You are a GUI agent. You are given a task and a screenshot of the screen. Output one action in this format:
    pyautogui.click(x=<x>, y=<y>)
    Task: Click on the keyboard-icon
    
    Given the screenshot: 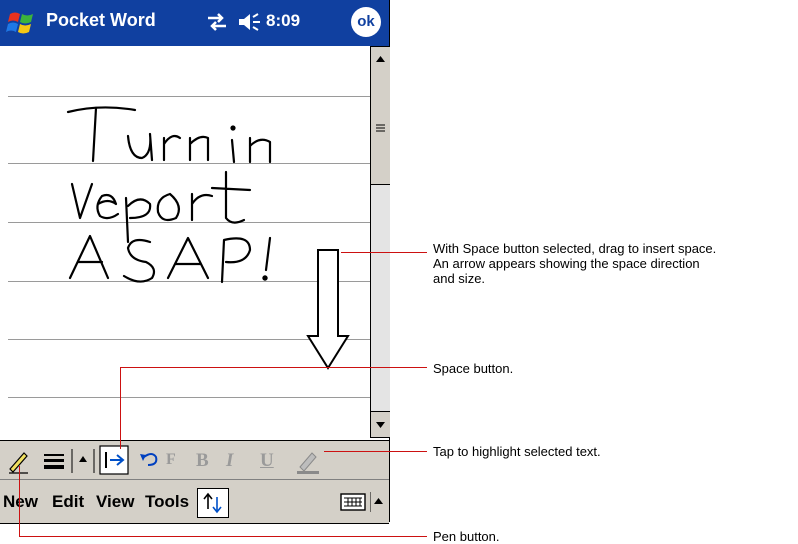 What is the action you would take?
    pyautogui.click(x=353, y=502)
    